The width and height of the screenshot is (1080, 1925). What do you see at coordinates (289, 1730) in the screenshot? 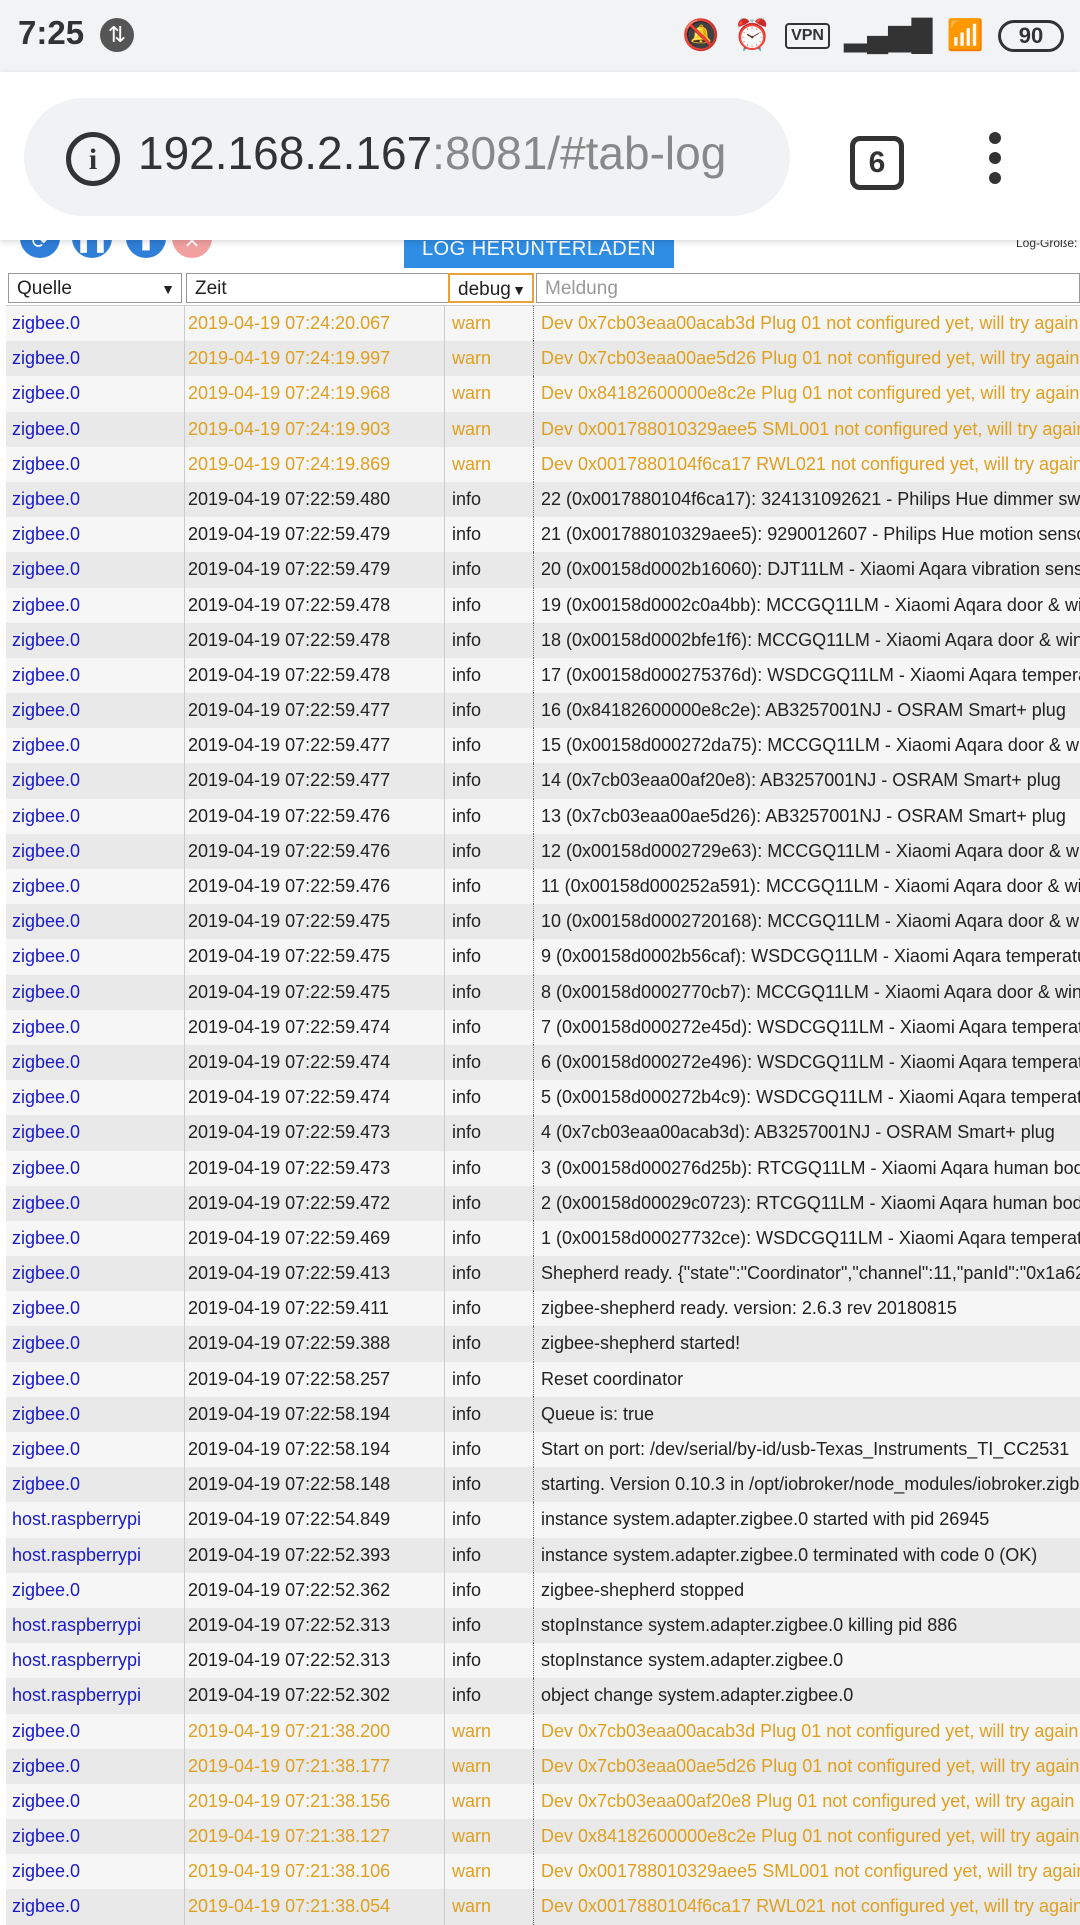
I see `log-time: 2019-04-19 07:21:38.200` at bounding box center [289, 1730].